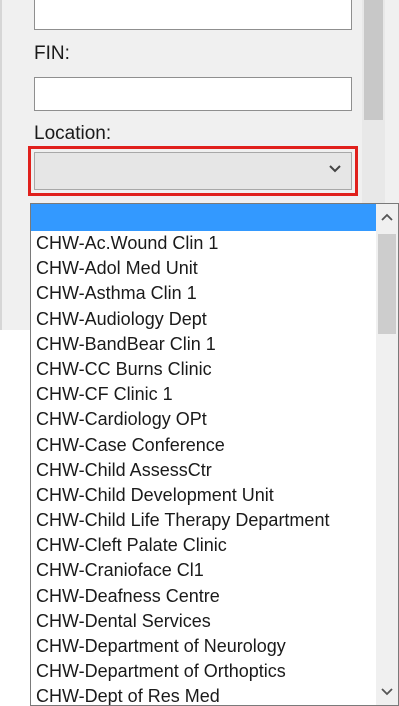 This screenshot has width=399, height=706. I want to click on option-item: CHW-Audiology Dept, so click(203, 319).